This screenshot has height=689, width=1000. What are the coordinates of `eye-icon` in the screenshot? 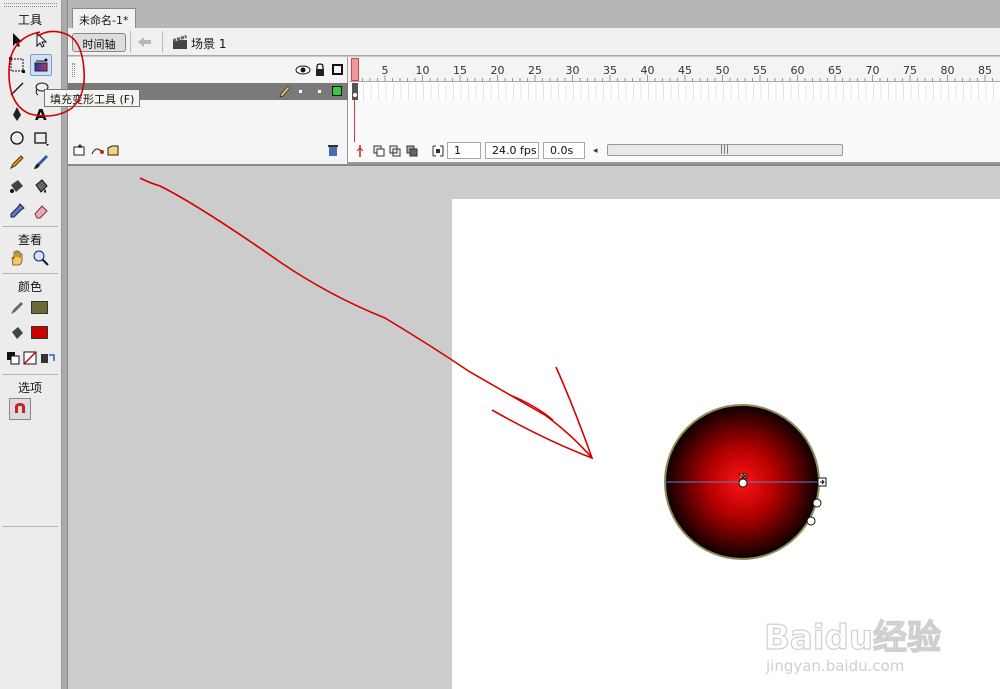 It's located at (303, 70).